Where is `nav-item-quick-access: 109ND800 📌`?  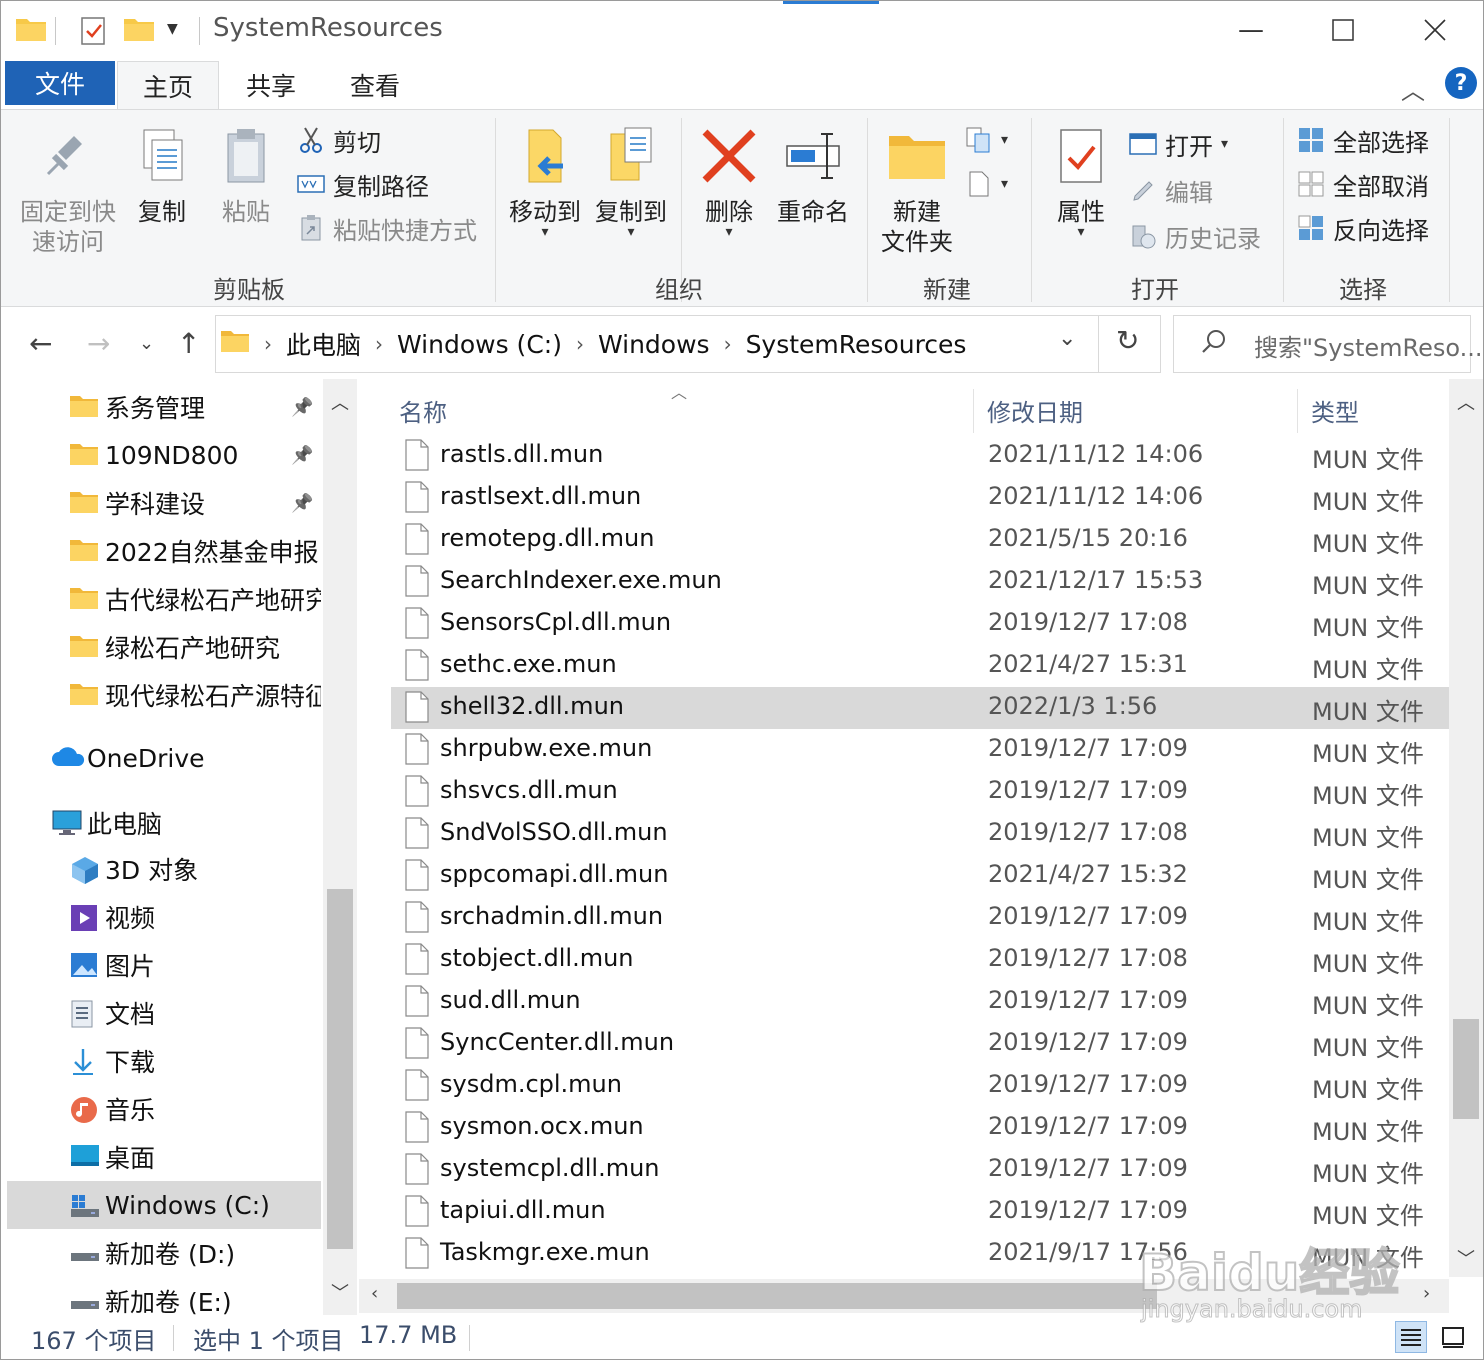
nav-item-quick-access: 109ND800 📌 is located at coordinates (195, 455).